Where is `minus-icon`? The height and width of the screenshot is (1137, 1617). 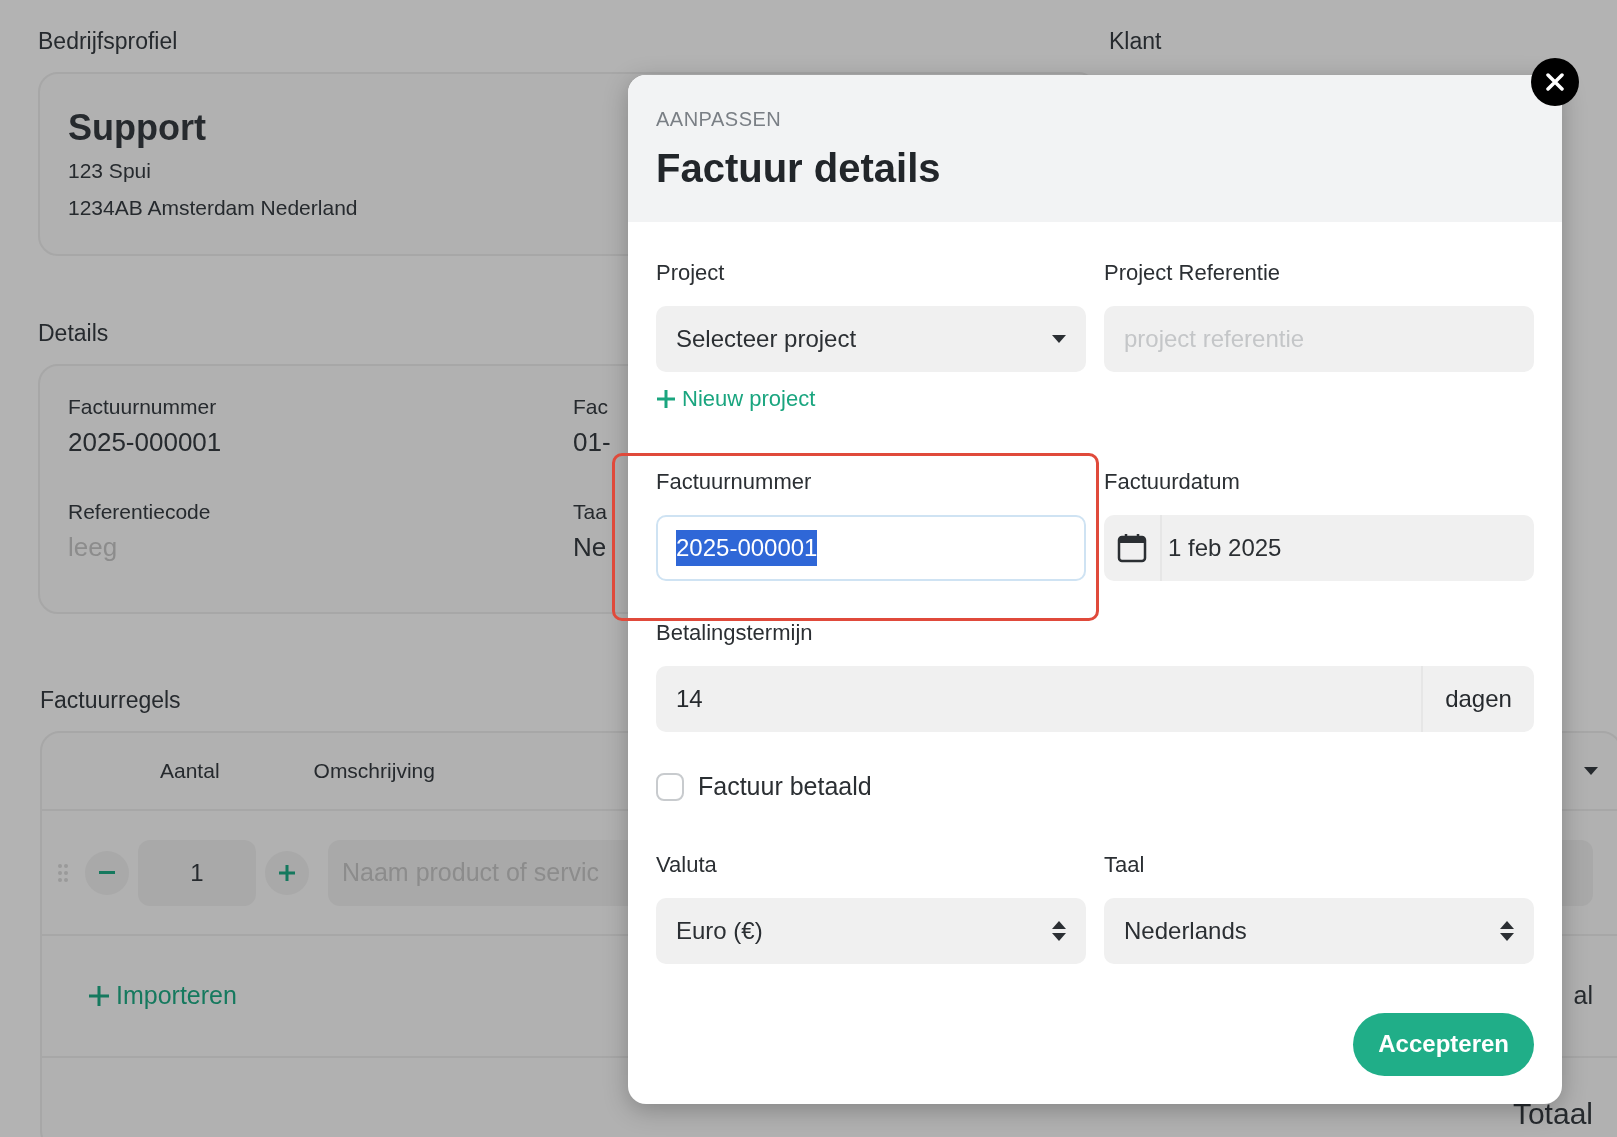
minus-icon is located at coordinates (107, 872).